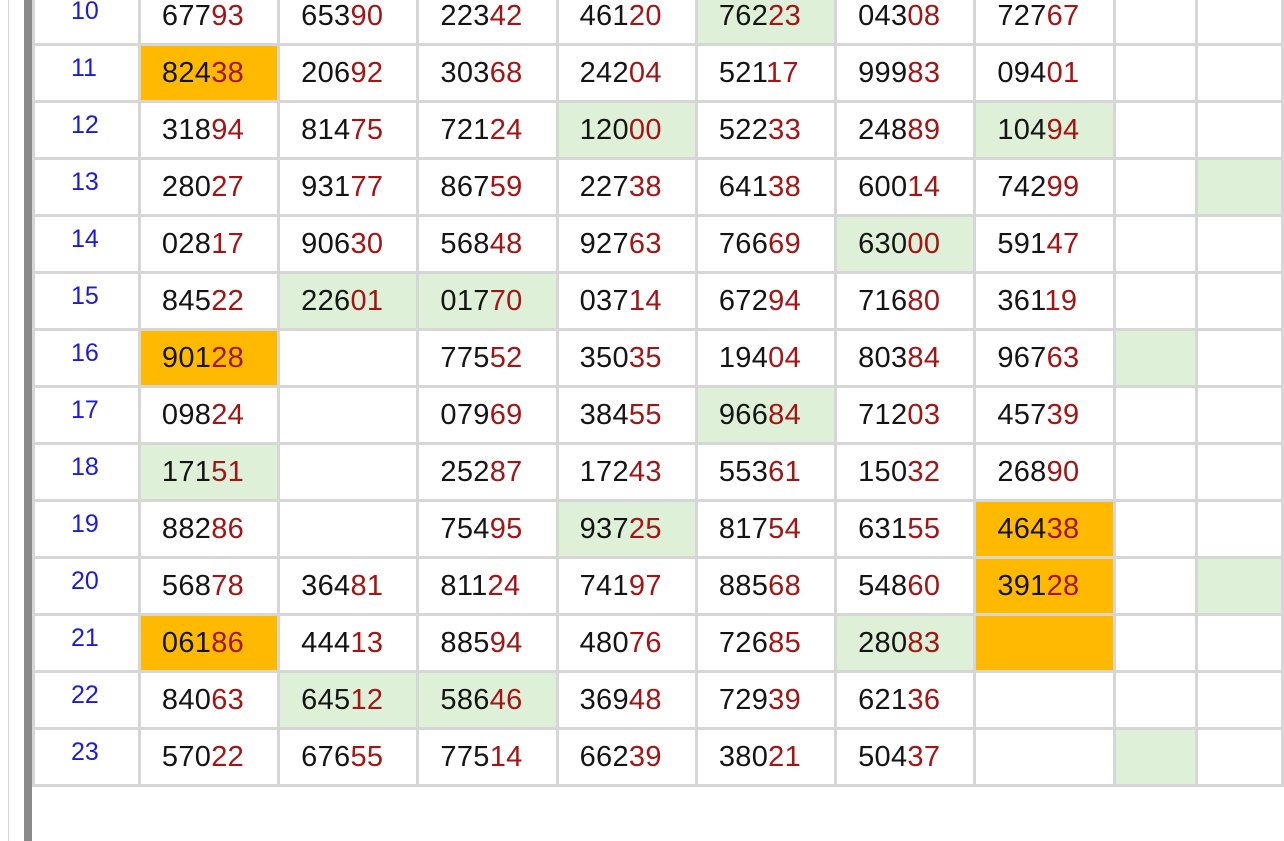 This screenshot has height=841, width=1284. Describe the element at coordinates (186, 585) in the screenshot. I see `number-head-digits: 568` at that location.